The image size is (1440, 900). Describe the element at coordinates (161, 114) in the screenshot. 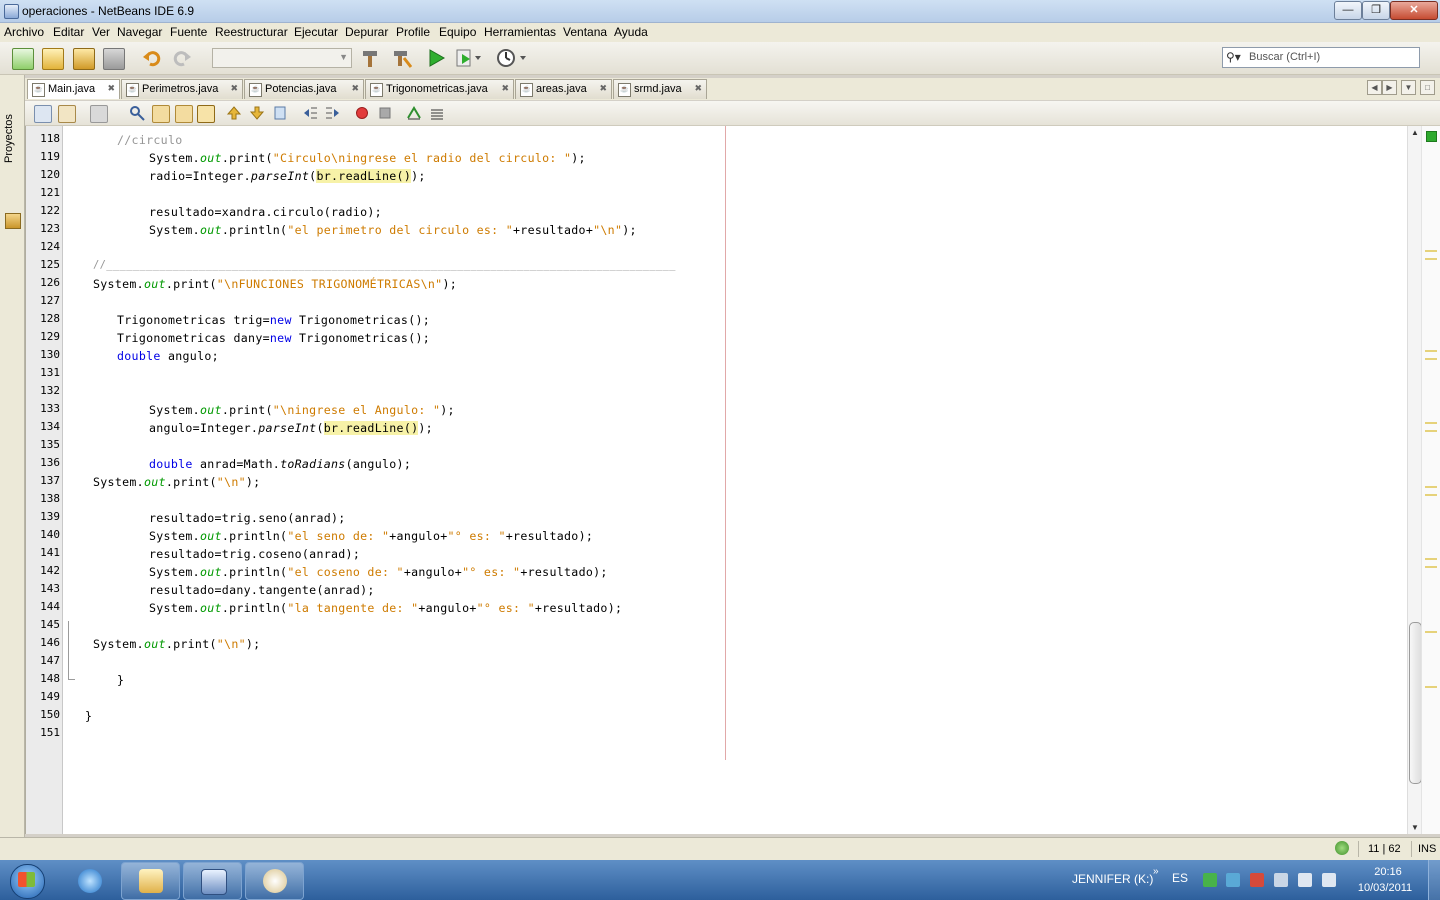

I see `find-previous-icon` at that location.